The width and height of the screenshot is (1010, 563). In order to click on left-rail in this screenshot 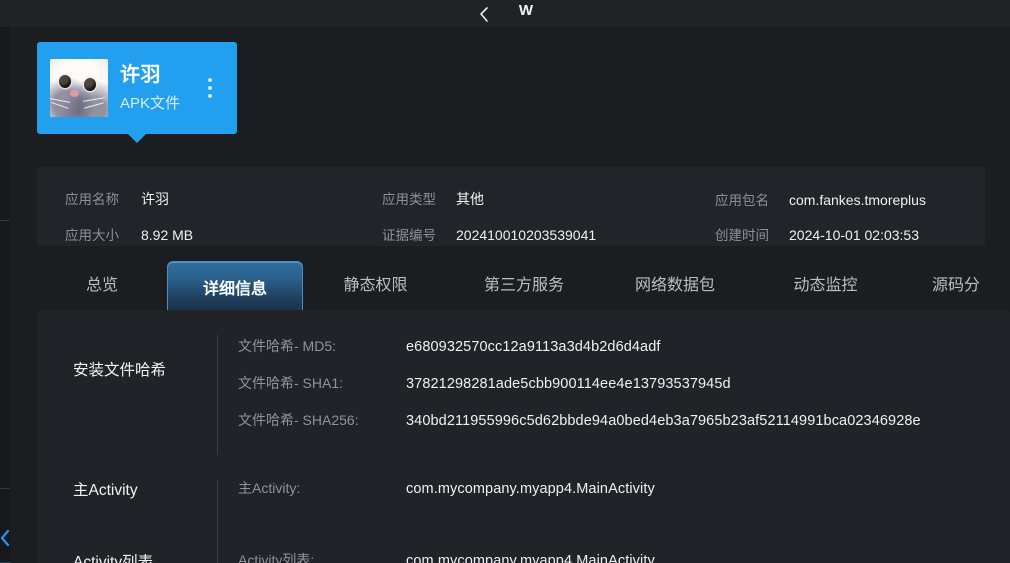, I will do `click(5, 295)`.